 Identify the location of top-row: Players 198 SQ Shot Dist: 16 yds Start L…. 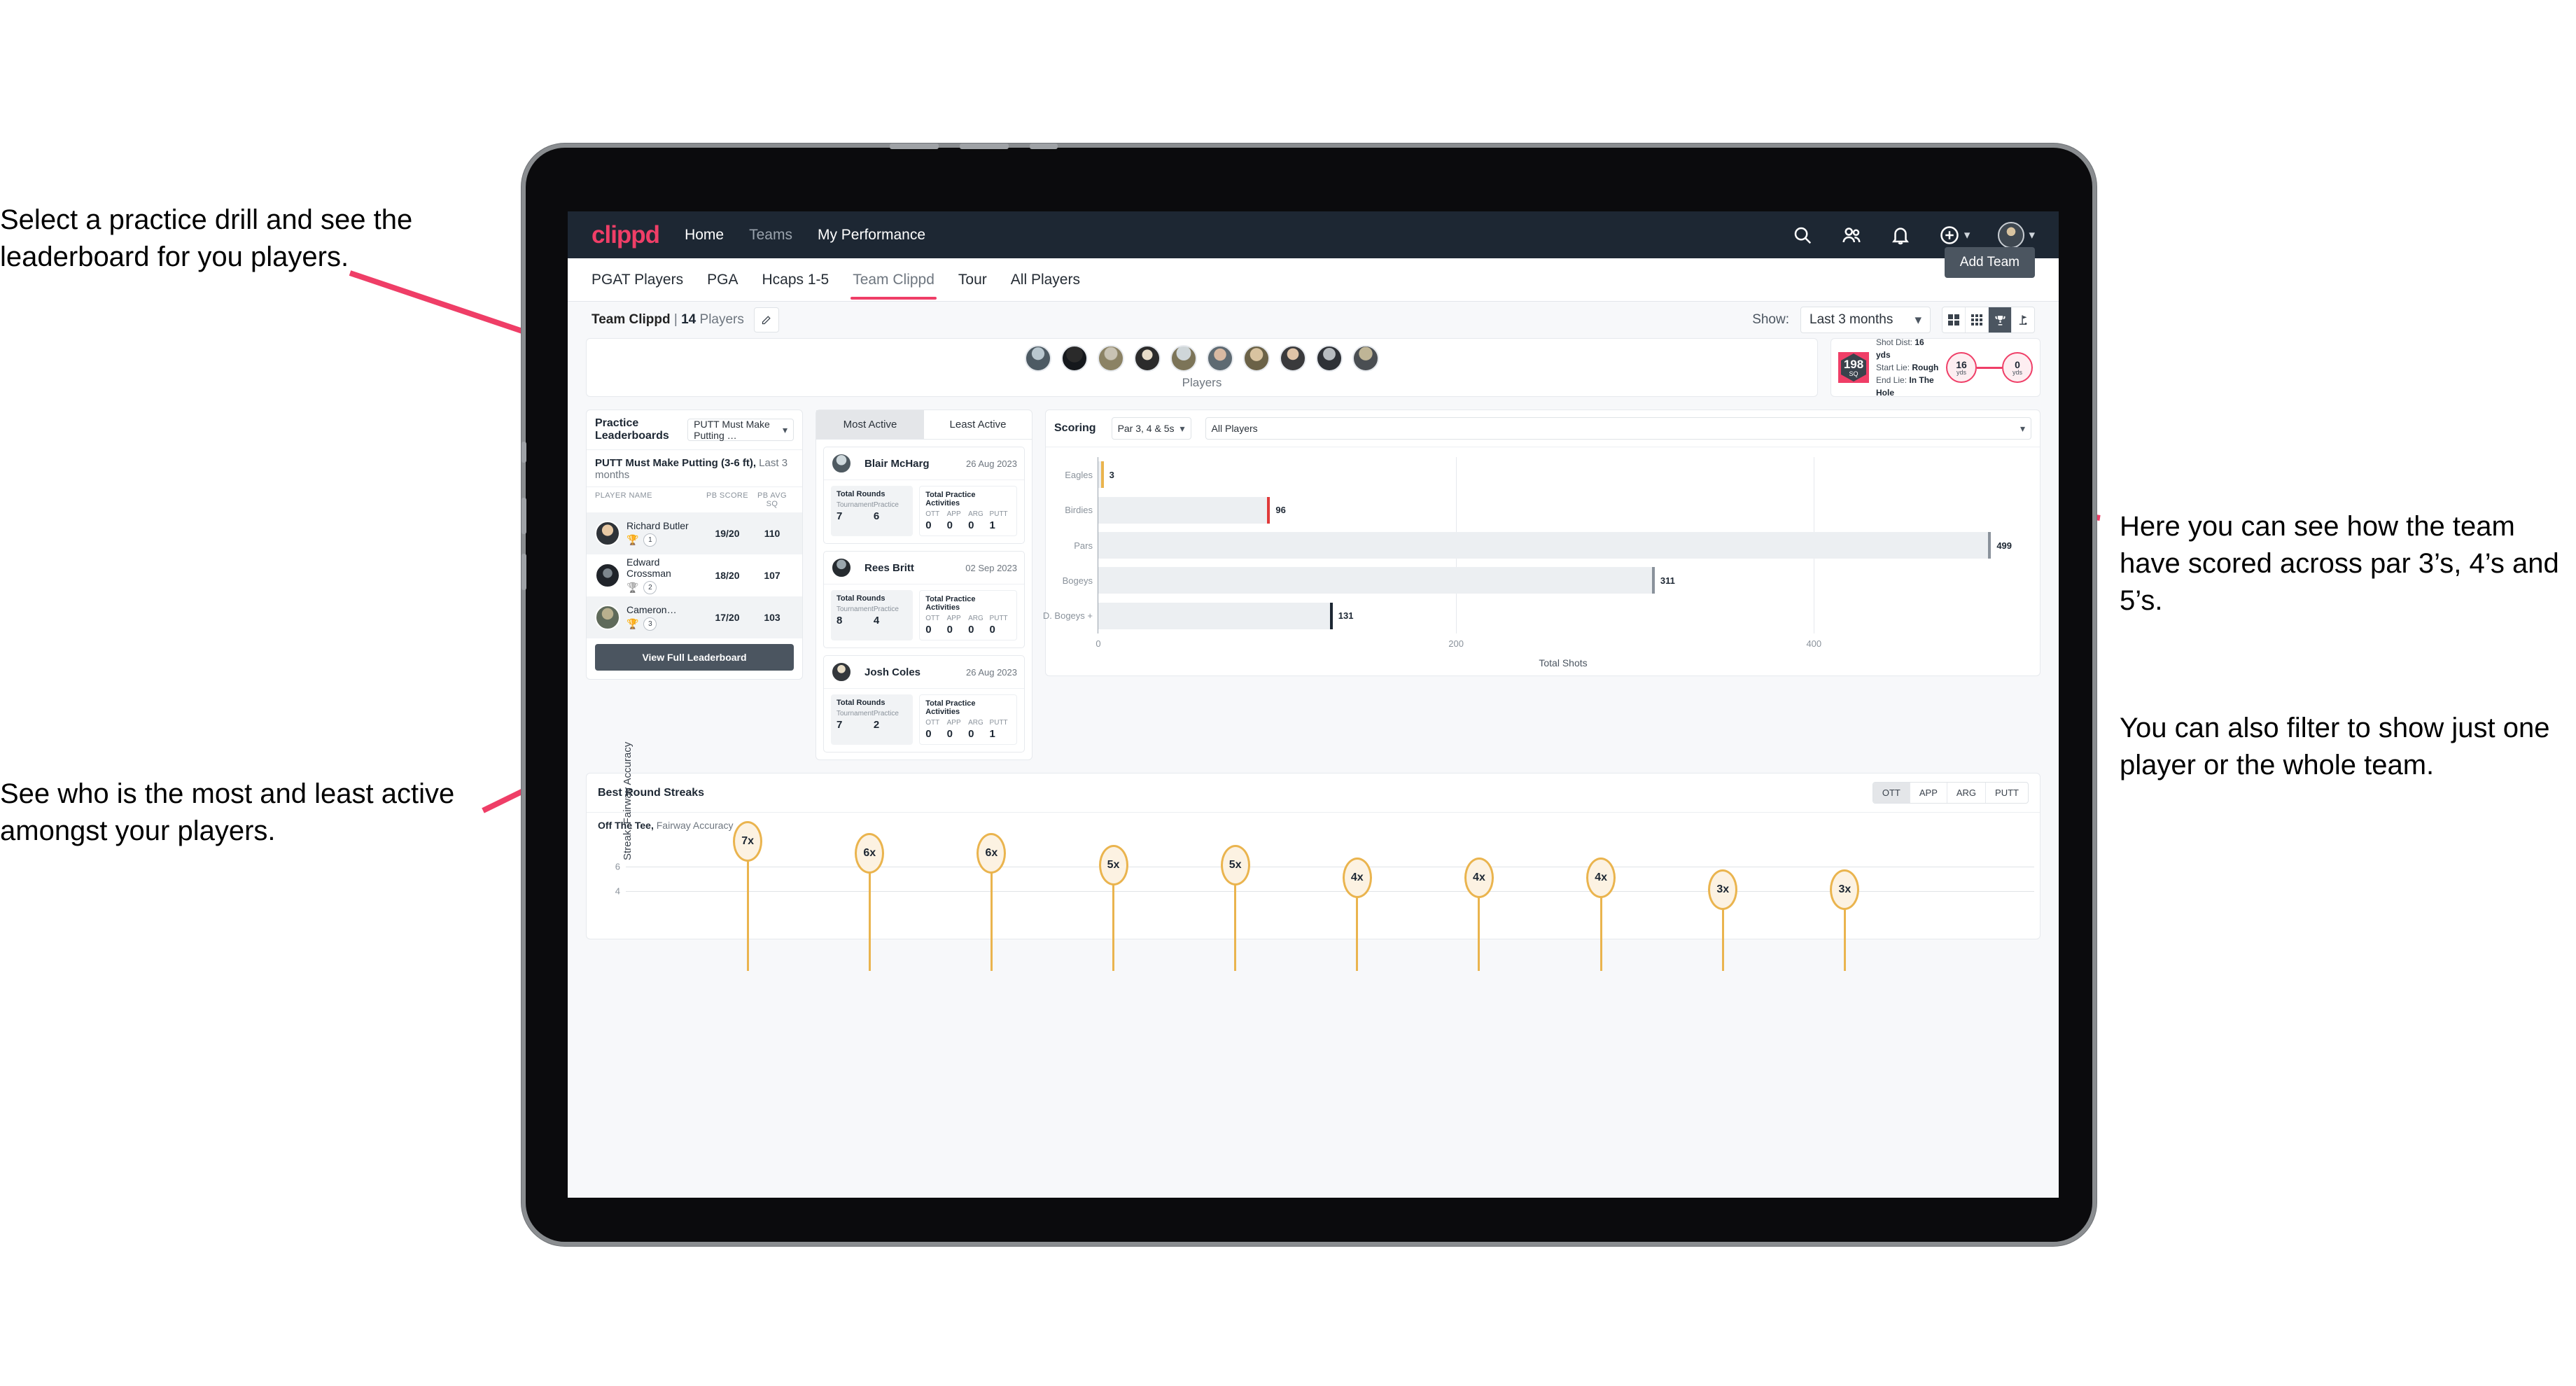
(1313, 367).